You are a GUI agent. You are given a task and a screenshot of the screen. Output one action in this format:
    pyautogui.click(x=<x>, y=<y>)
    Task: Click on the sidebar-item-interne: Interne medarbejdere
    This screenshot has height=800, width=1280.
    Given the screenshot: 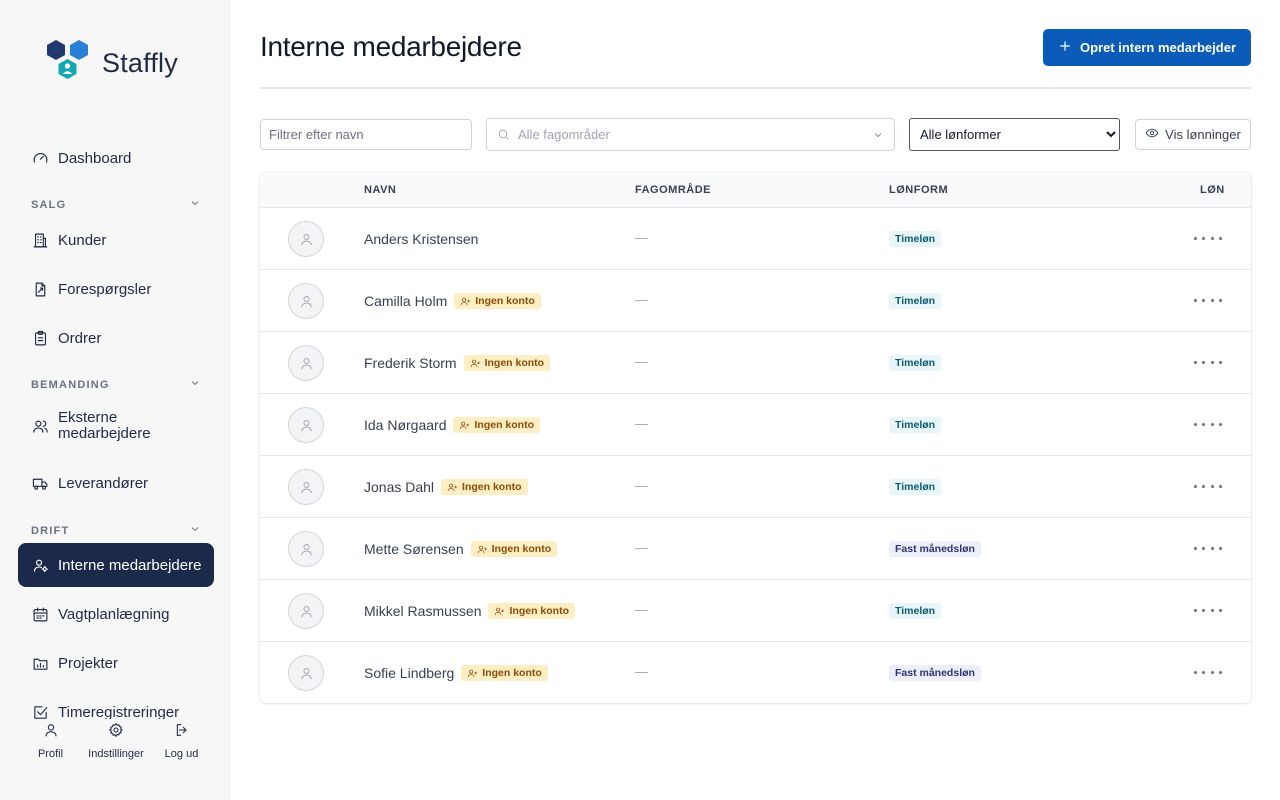 What is the action you would take?
    pyautogui.click(x=116, y=565)
    